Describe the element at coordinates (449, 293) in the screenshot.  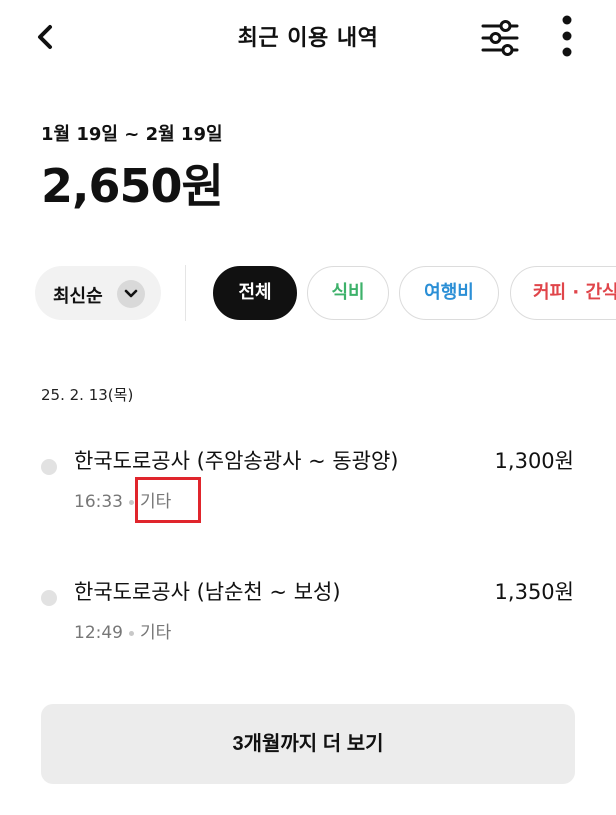
I see `category-chip-travel: 여행비` at that location.